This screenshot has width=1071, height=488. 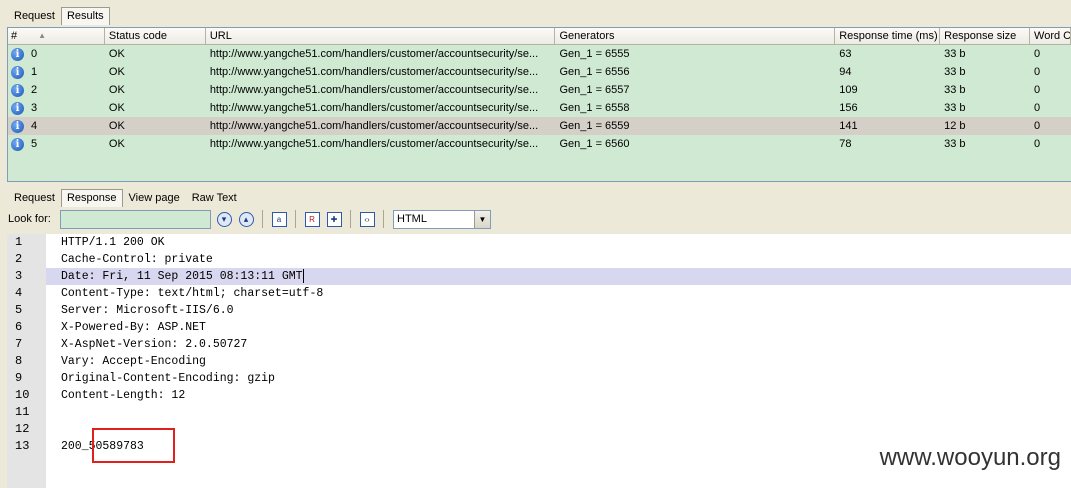 What do you see at coordinates (133, 445) in the screenshot?
I see `highlight-annotation` at bounding box center [133, 445].